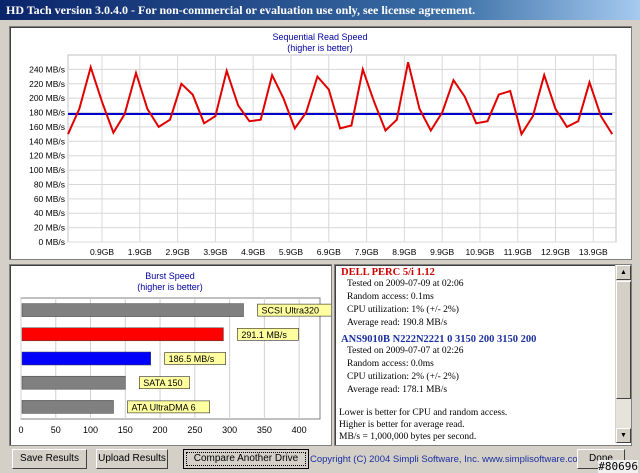 The width and height of the screenshot is (640, 473). What do you see at coordinates (403, 377) in the screenshot?
I see `drive-stat-line: CPU utilization: 2% (+/- 2%)` at bounding box center [403, 377].